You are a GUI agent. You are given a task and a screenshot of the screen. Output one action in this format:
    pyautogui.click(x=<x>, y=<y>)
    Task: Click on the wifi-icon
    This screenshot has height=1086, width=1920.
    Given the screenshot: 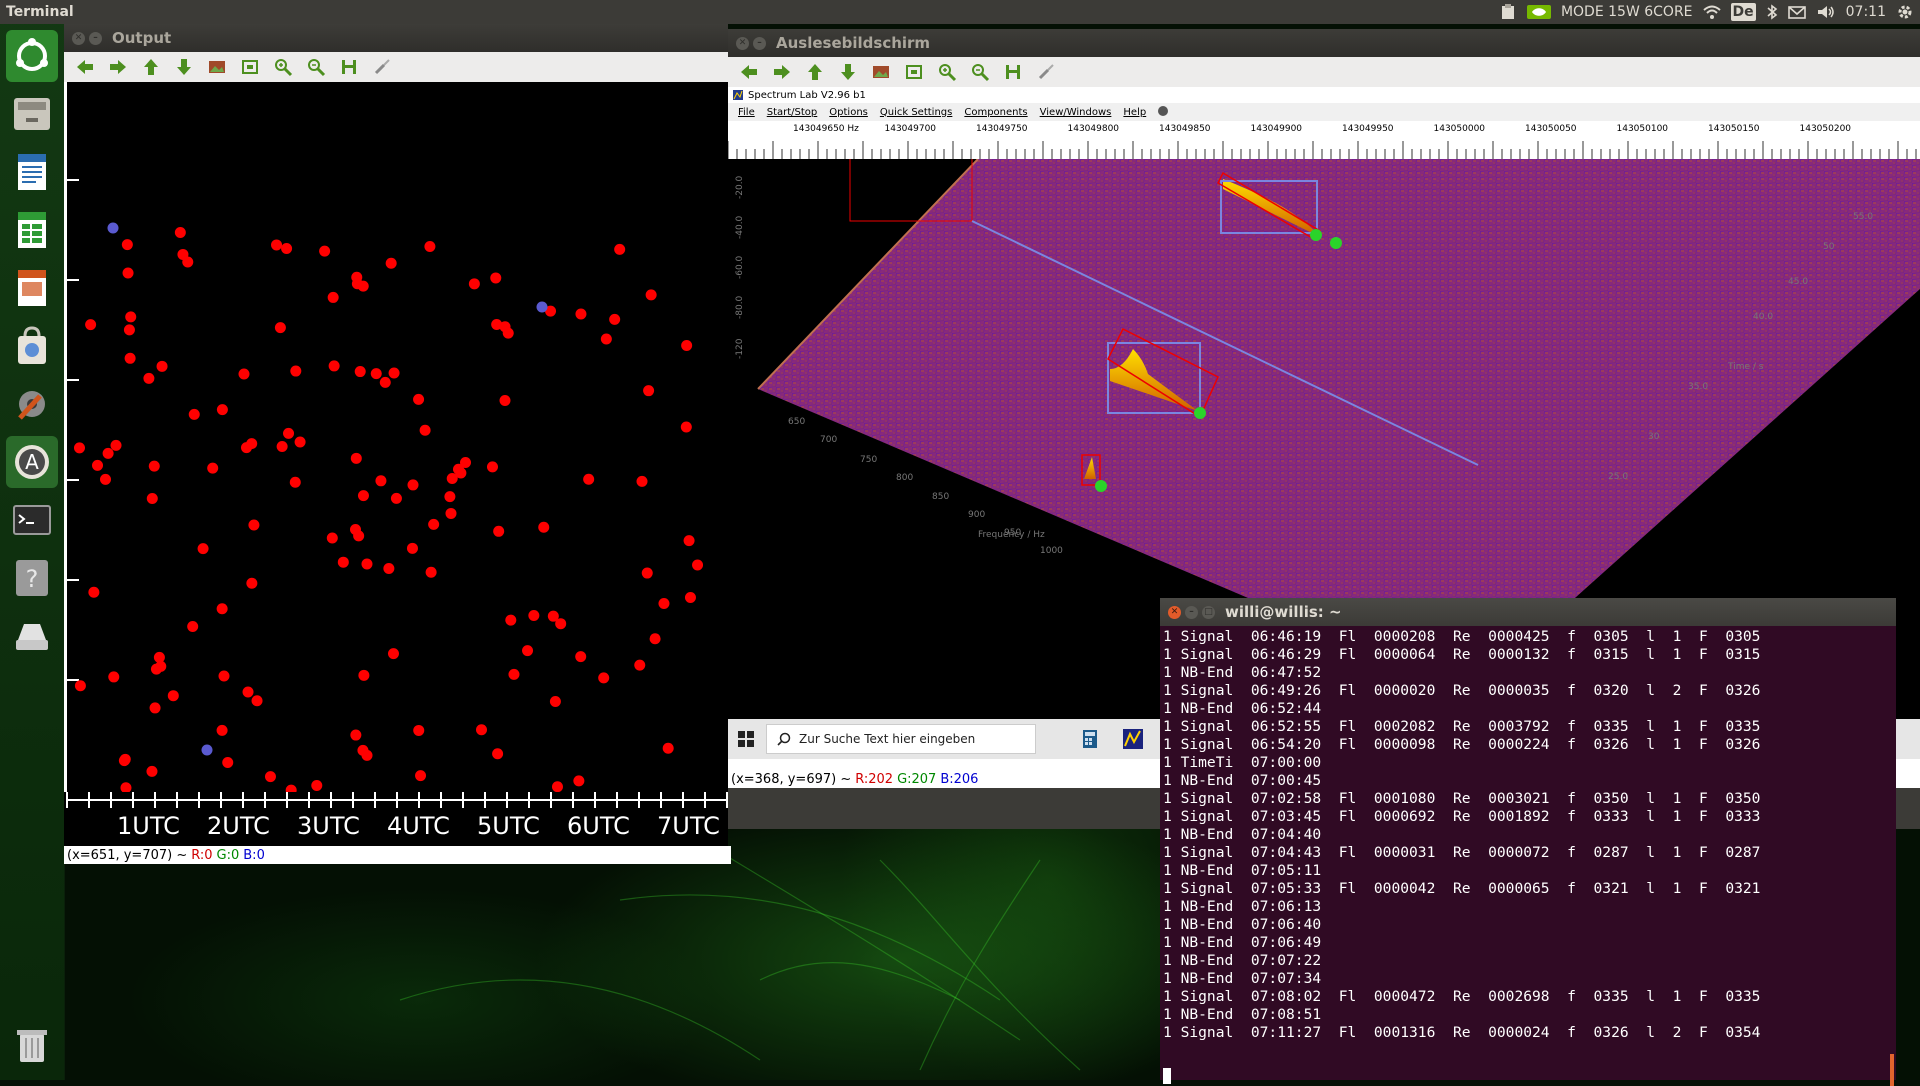 What is the action you would take?
    pyautogui.click(x=1711, y=12)
    